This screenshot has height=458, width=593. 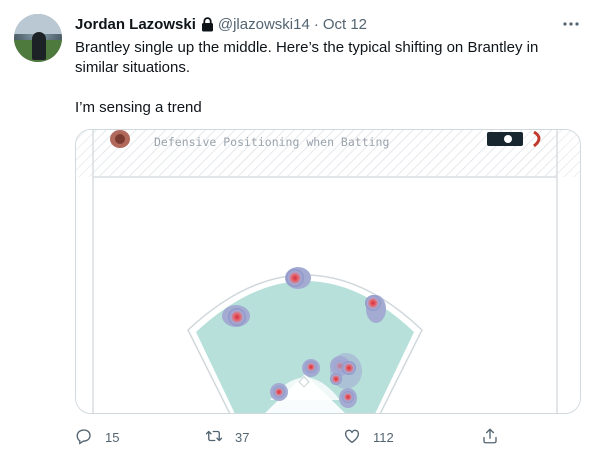 I want to click on more-icon, so click(x=571, y=24).